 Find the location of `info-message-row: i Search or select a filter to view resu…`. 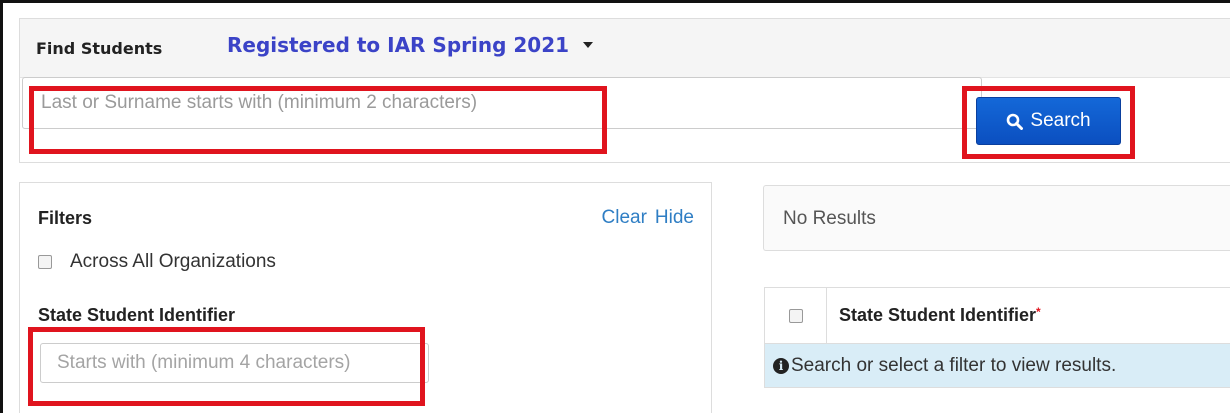

info-message-row: i Search or select a filter to view resu… is located at coordinates (997, 365).